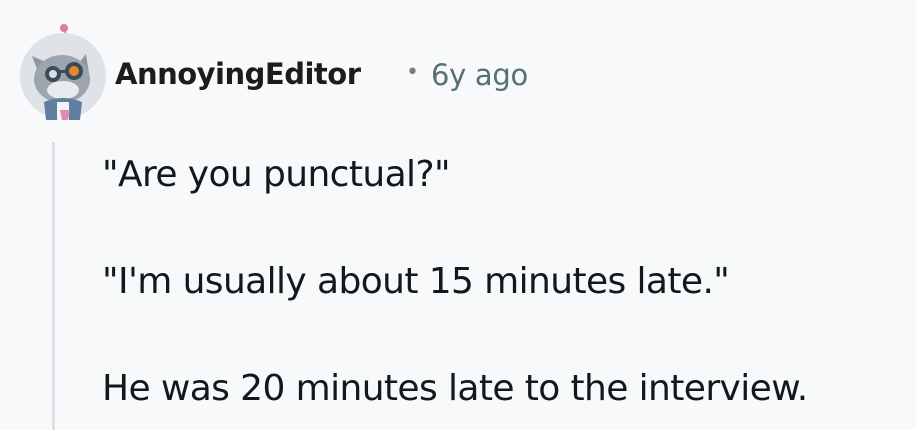  Describe the element at coordinates (479, 75) in the screenshot. I see `comment-timestamp: 6y ago` at that location.